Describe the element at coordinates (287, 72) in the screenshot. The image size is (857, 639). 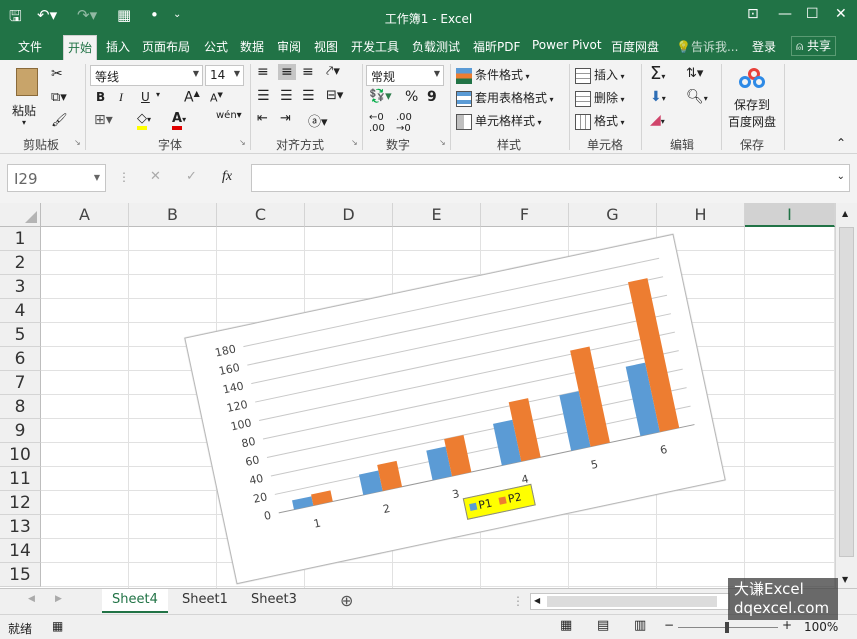
I see `align-middle-icon: ≡` at that location.